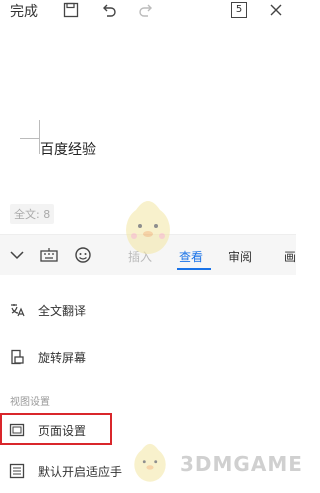 The width and height of the screenshot is (320, 493). What do you see at coordinates (148, 227) in the screenshot?
I see `mascot-watermark-icon` at bounding box center [148, 227].